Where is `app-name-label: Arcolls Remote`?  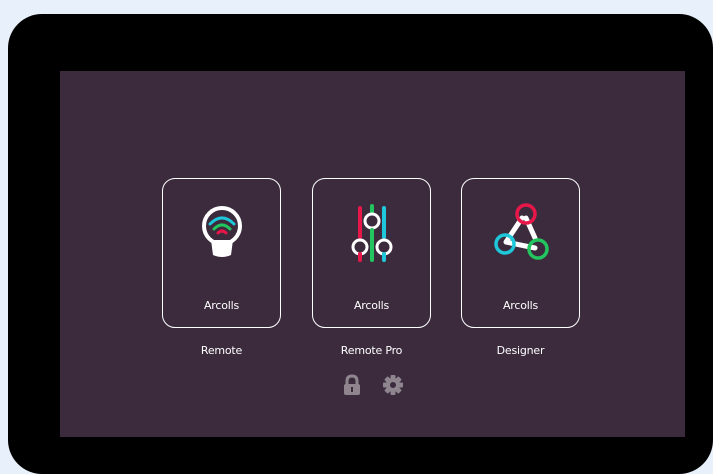
app-name-label: Arcolls Remote is located at coordinates (221, 320).